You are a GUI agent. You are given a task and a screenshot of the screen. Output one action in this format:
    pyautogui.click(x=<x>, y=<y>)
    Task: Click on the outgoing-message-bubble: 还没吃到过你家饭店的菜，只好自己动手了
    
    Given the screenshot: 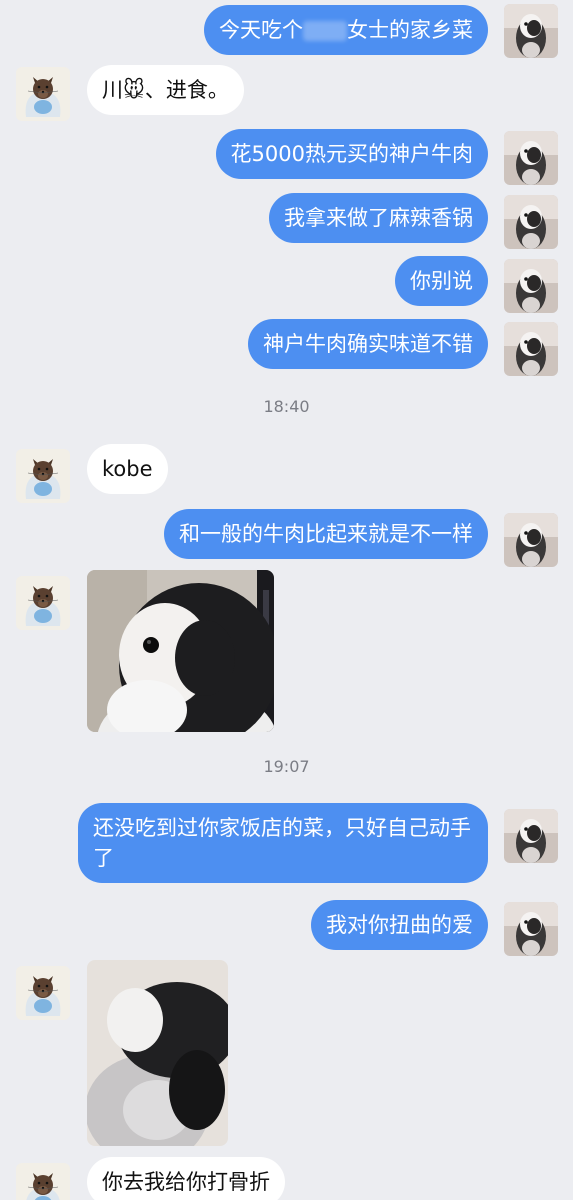 What is the action you would take?
    pyautogui.click(x=283, y=843)
    